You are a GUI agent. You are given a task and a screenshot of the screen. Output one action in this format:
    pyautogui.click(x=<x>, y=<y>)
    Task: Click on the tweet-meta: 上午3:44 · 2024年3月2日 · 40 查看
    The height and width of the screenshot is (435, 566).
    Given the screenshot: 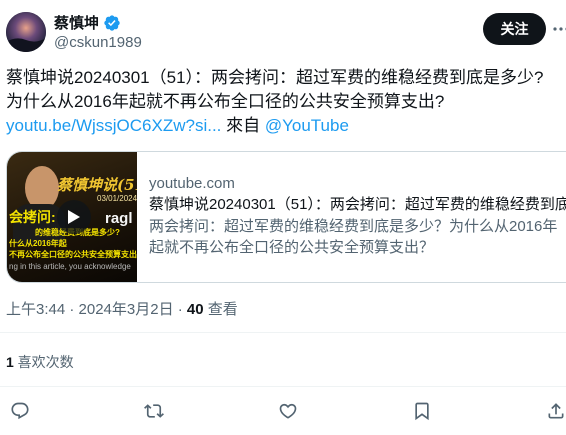 What is the action you would take?
    pyautogui.click(x=122, y=308)
    